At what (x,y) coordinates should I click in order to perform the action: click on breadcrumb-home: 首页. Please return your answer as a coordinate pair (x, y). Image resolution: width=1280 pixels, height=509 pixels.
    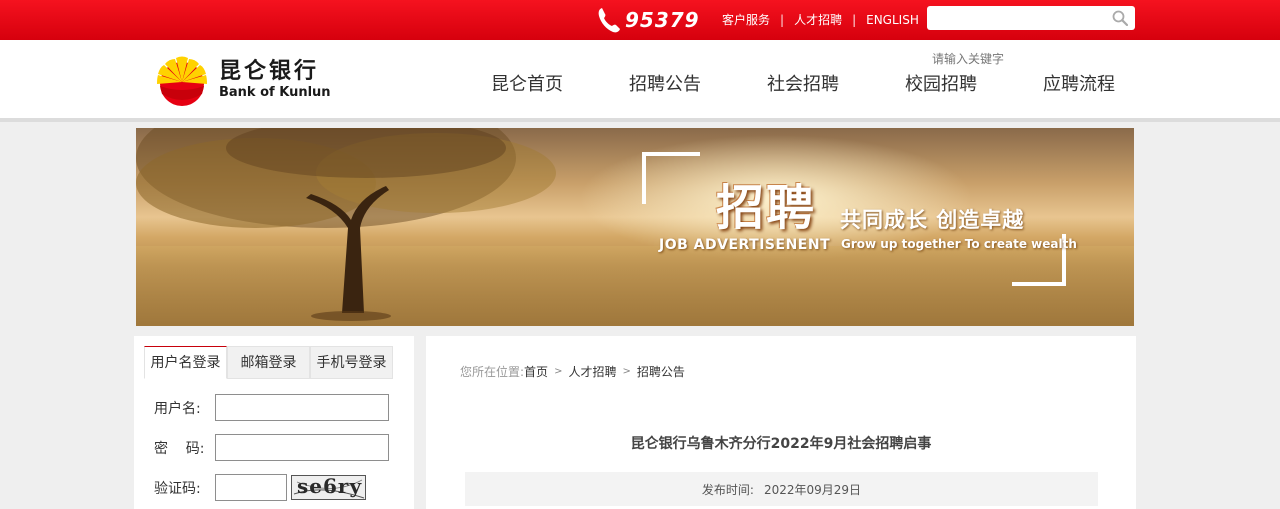
    Looking at the image, I should click on (536, 371).